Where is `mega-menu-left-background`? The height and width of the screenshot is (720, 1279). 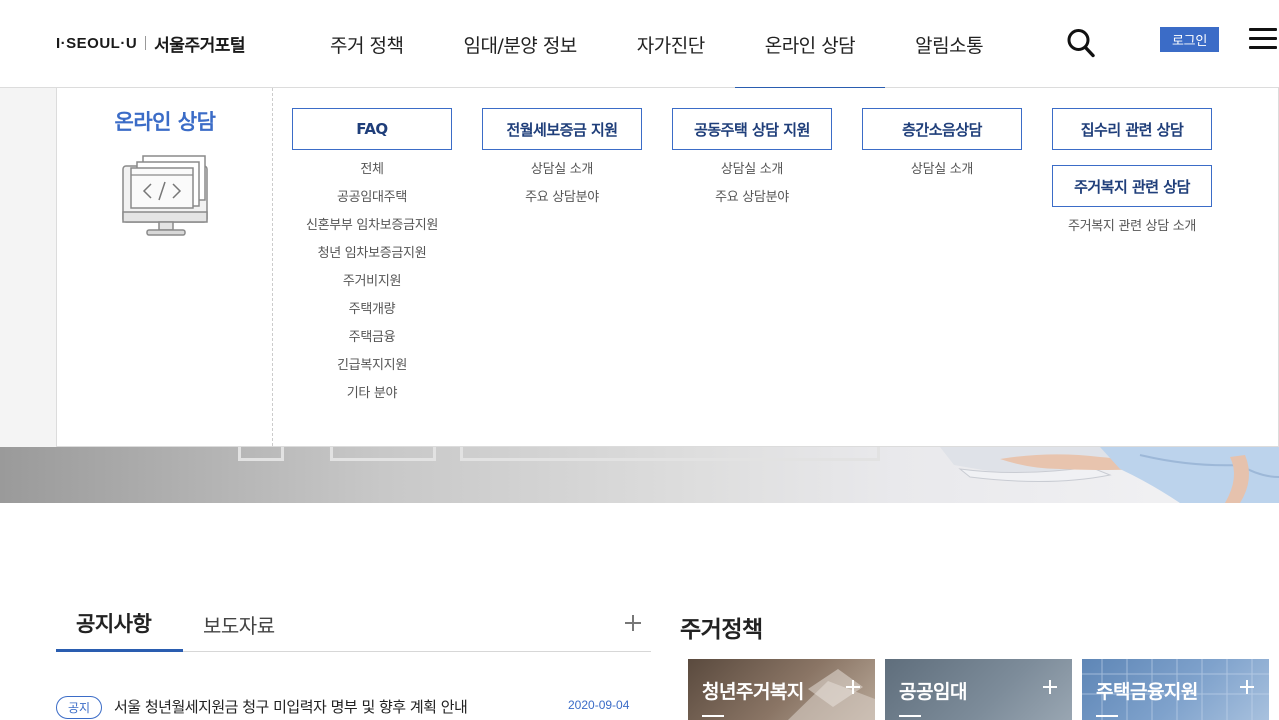 mega-menu-left-background is located at coordinates (28, 267).